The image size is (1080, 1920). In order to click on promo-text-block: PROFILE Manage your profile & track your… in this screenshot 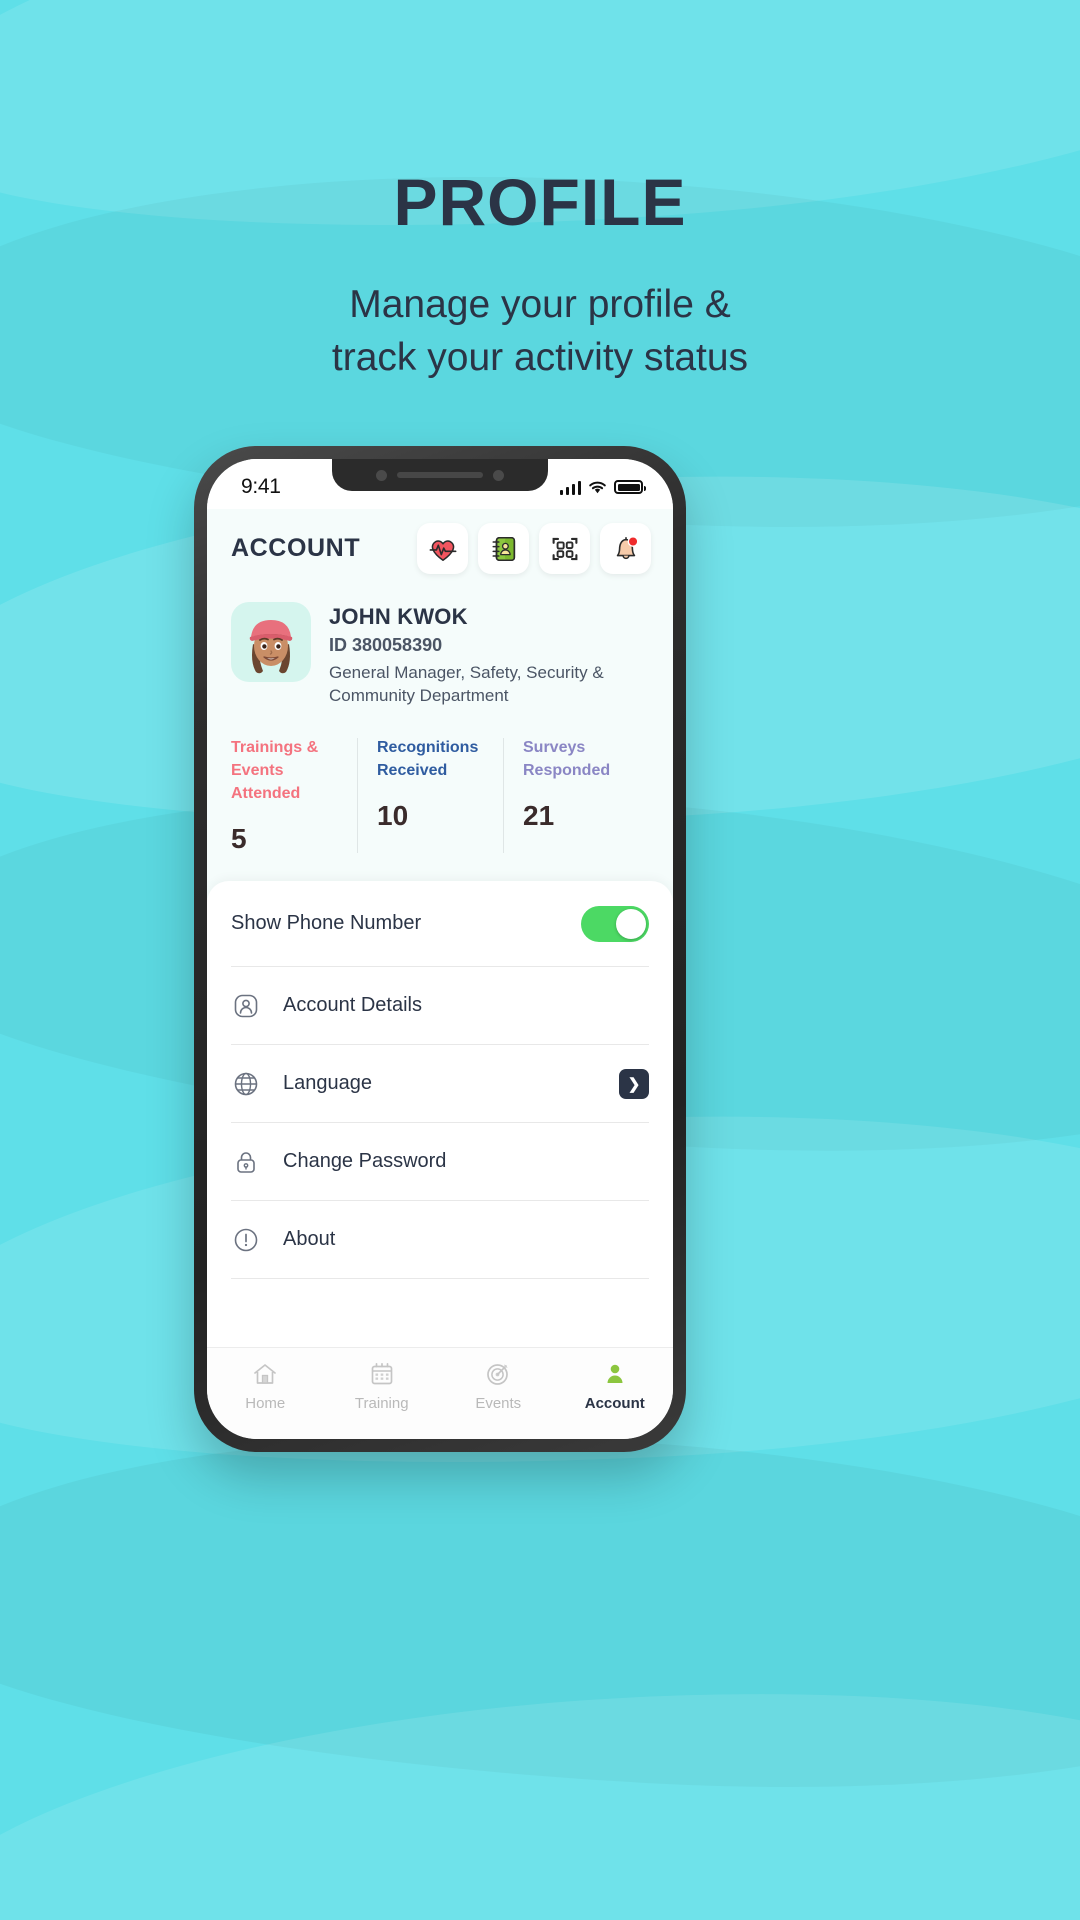, I will do `click(540, 275)`.